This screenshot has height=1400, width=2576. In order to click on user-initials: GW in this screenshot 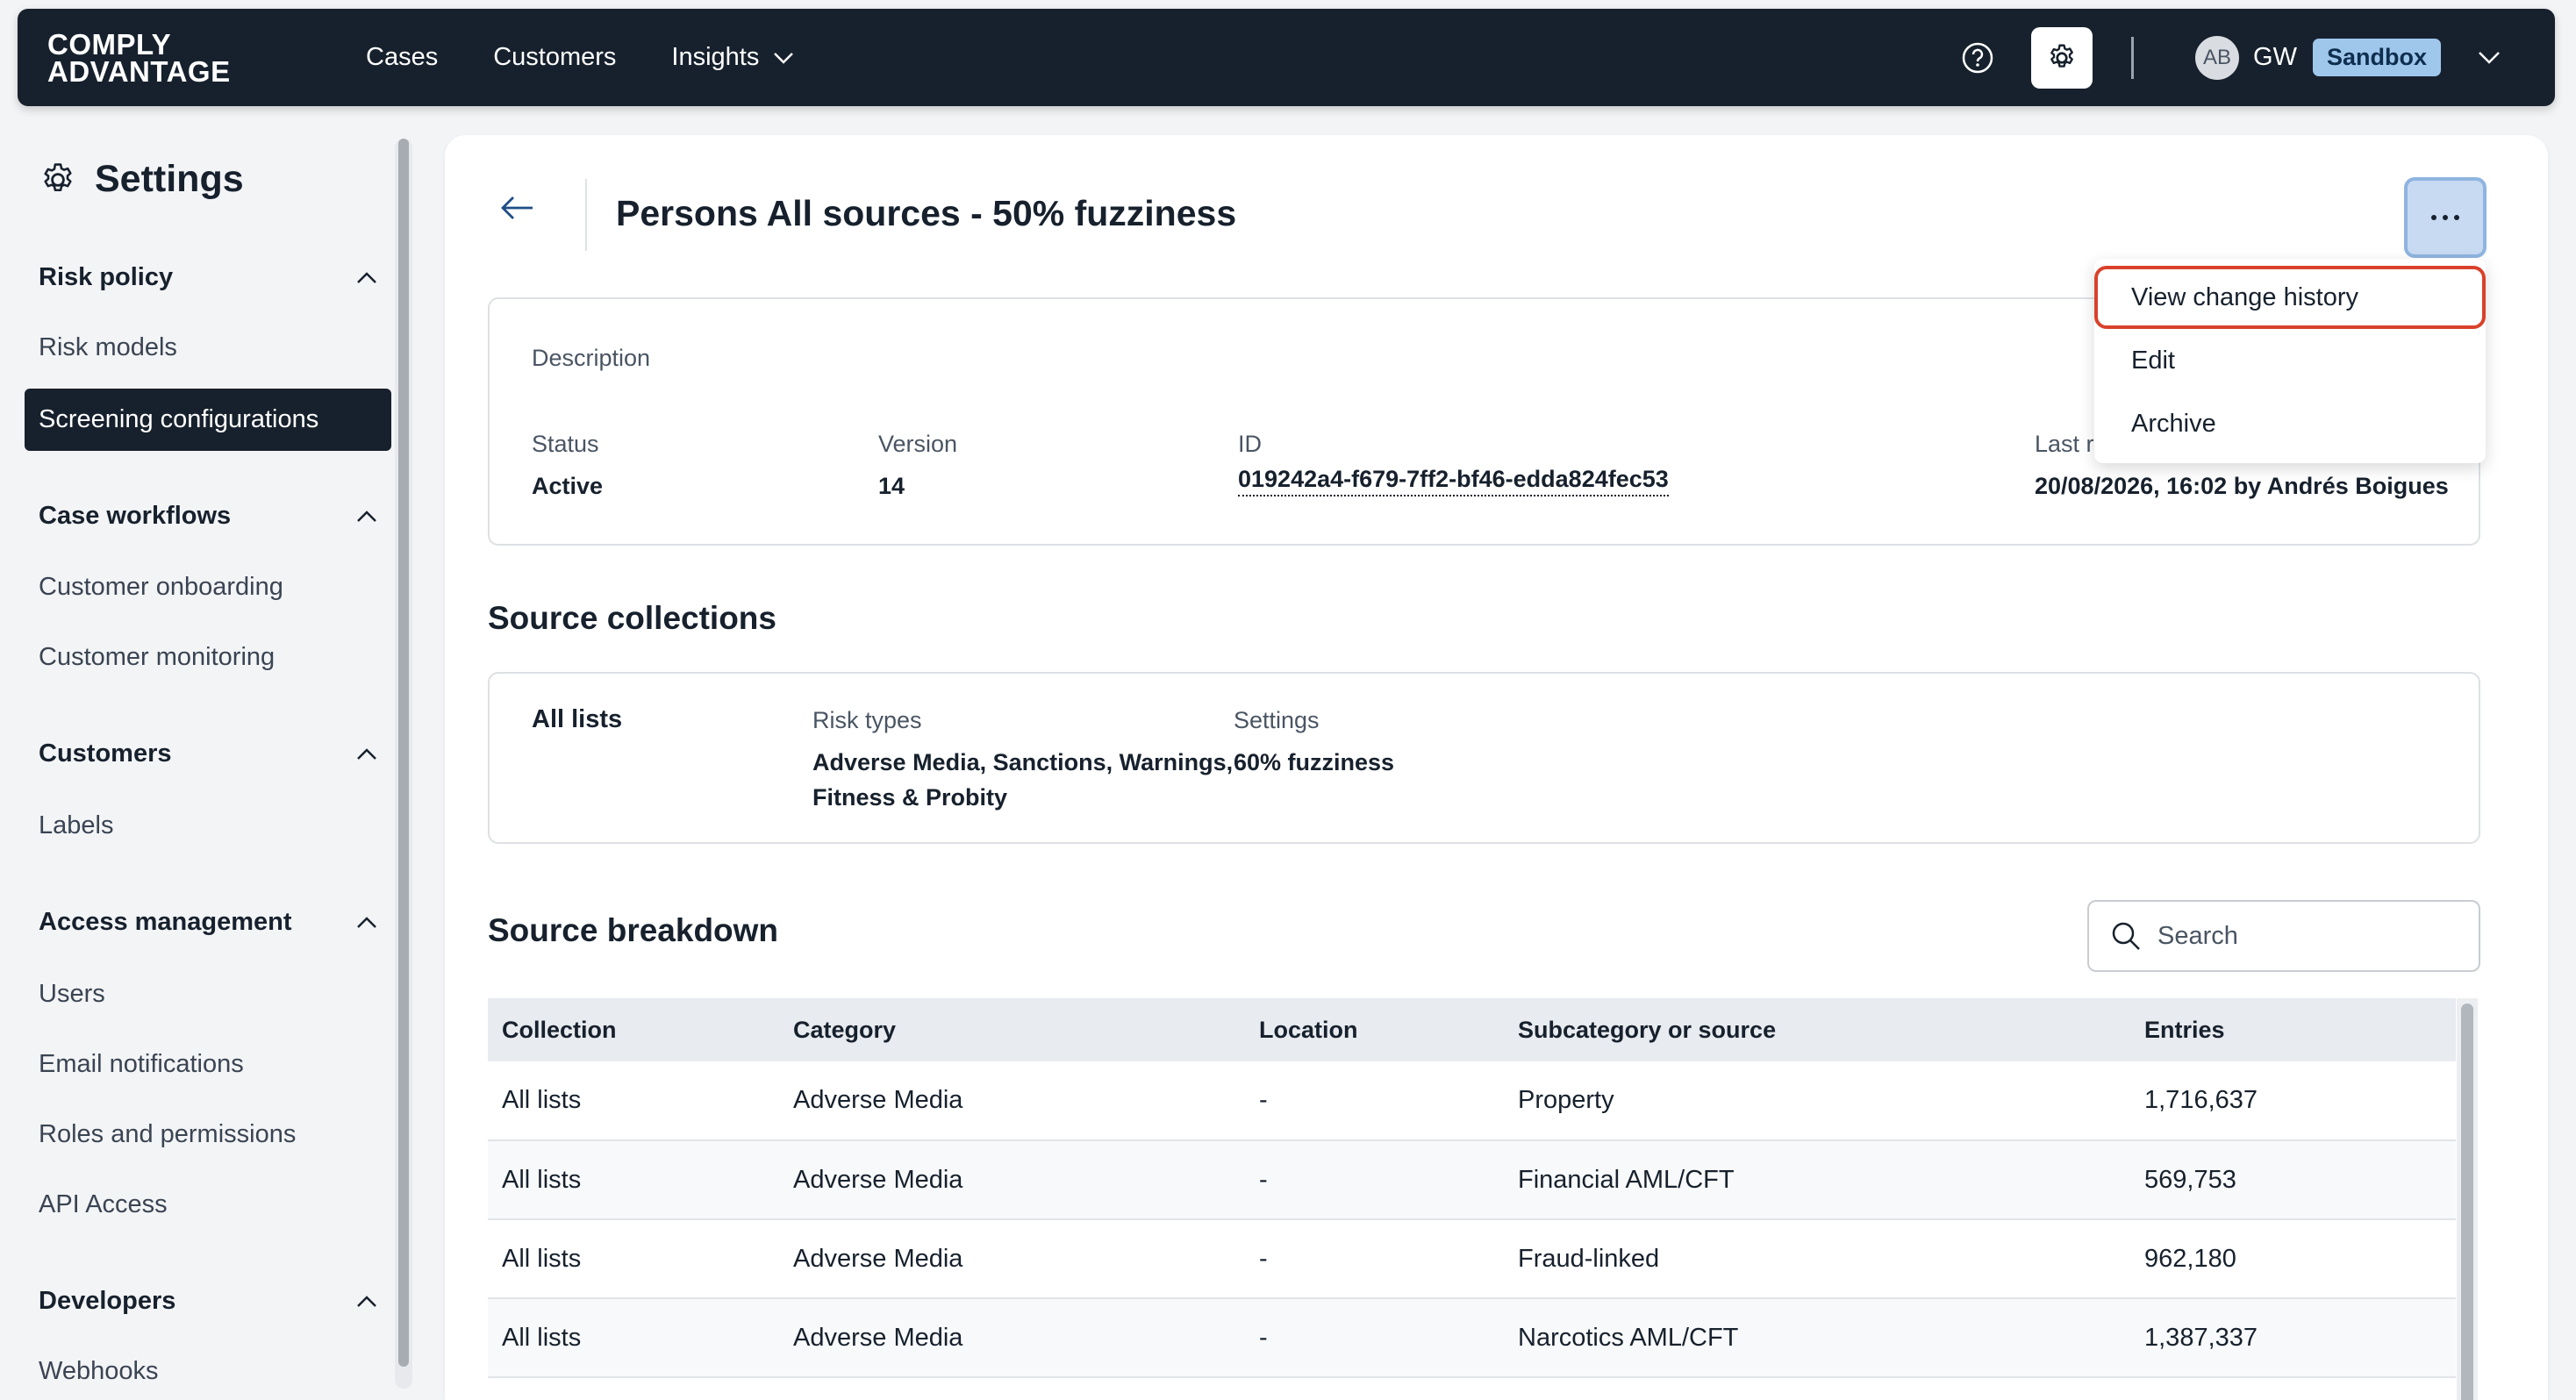, I will do `click(2275, 57)`.